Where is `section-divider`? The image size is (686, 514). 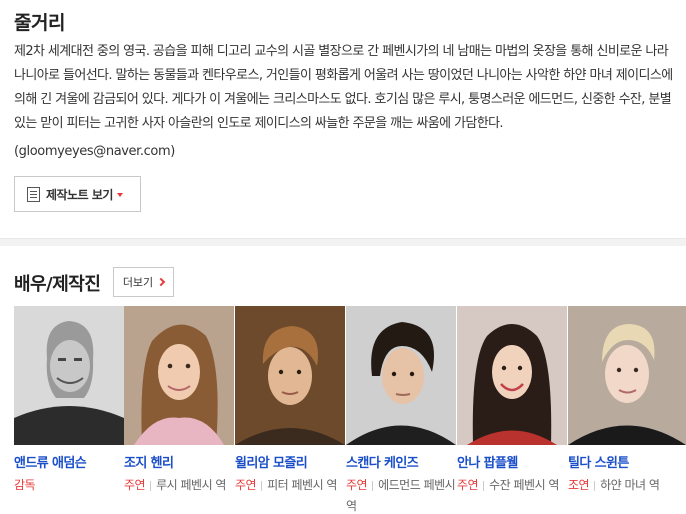
section-divider is located at coordinates (343, 242).